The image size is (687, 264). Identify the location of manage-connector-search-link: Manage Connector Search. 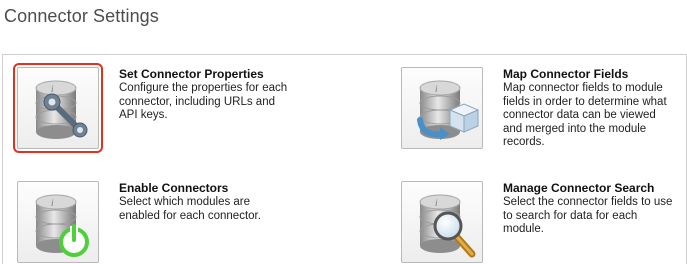
(588, 188).